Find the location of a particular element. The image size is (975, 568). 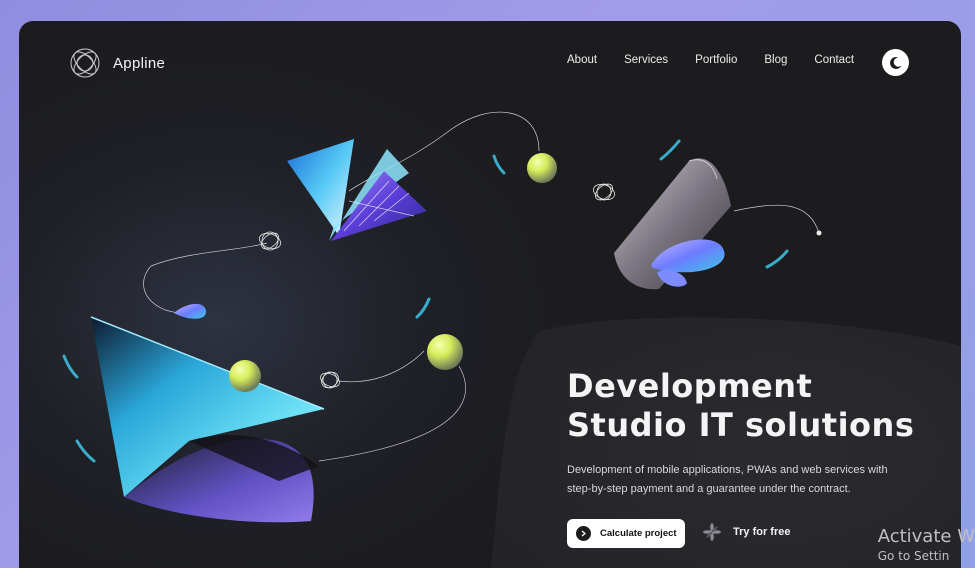

os-activation-watermark: Activate W Go to Settin is located at coordinates (926, 545).